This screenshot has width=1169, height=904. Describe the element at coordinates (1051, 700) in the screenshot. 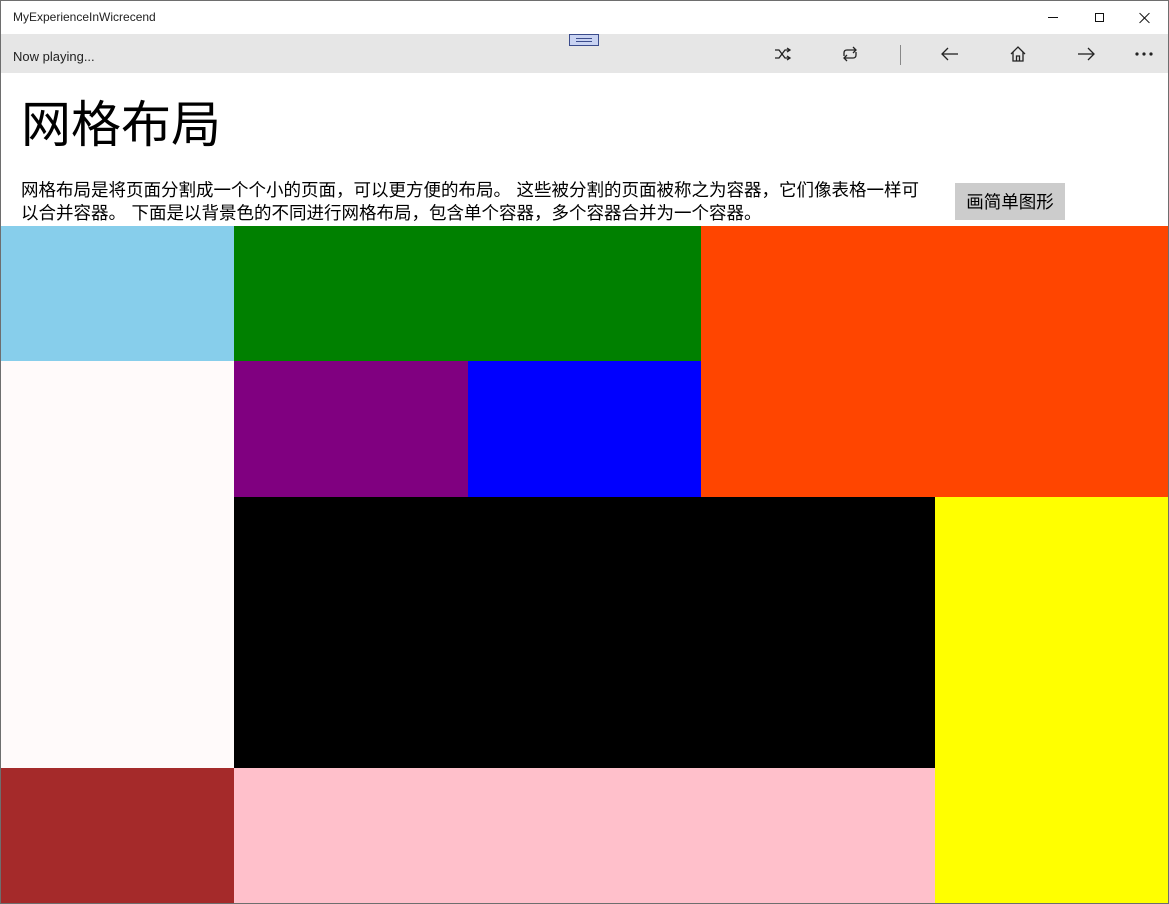

I see `yellow-cell` at that location.